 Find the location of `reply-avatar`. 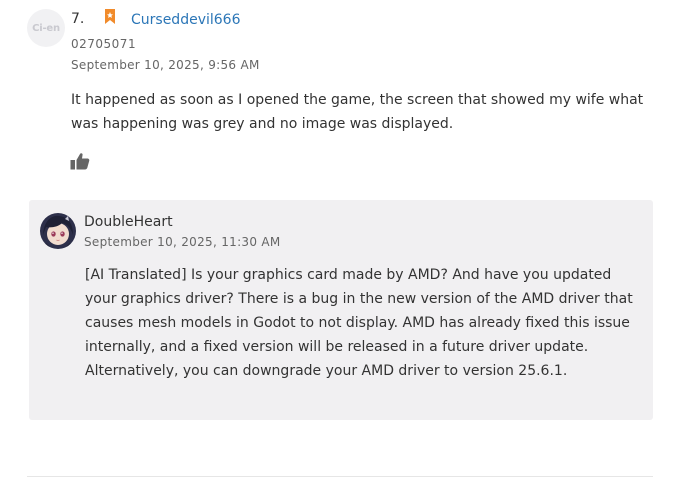

reply-avatar is located at coordinates (58, 231).